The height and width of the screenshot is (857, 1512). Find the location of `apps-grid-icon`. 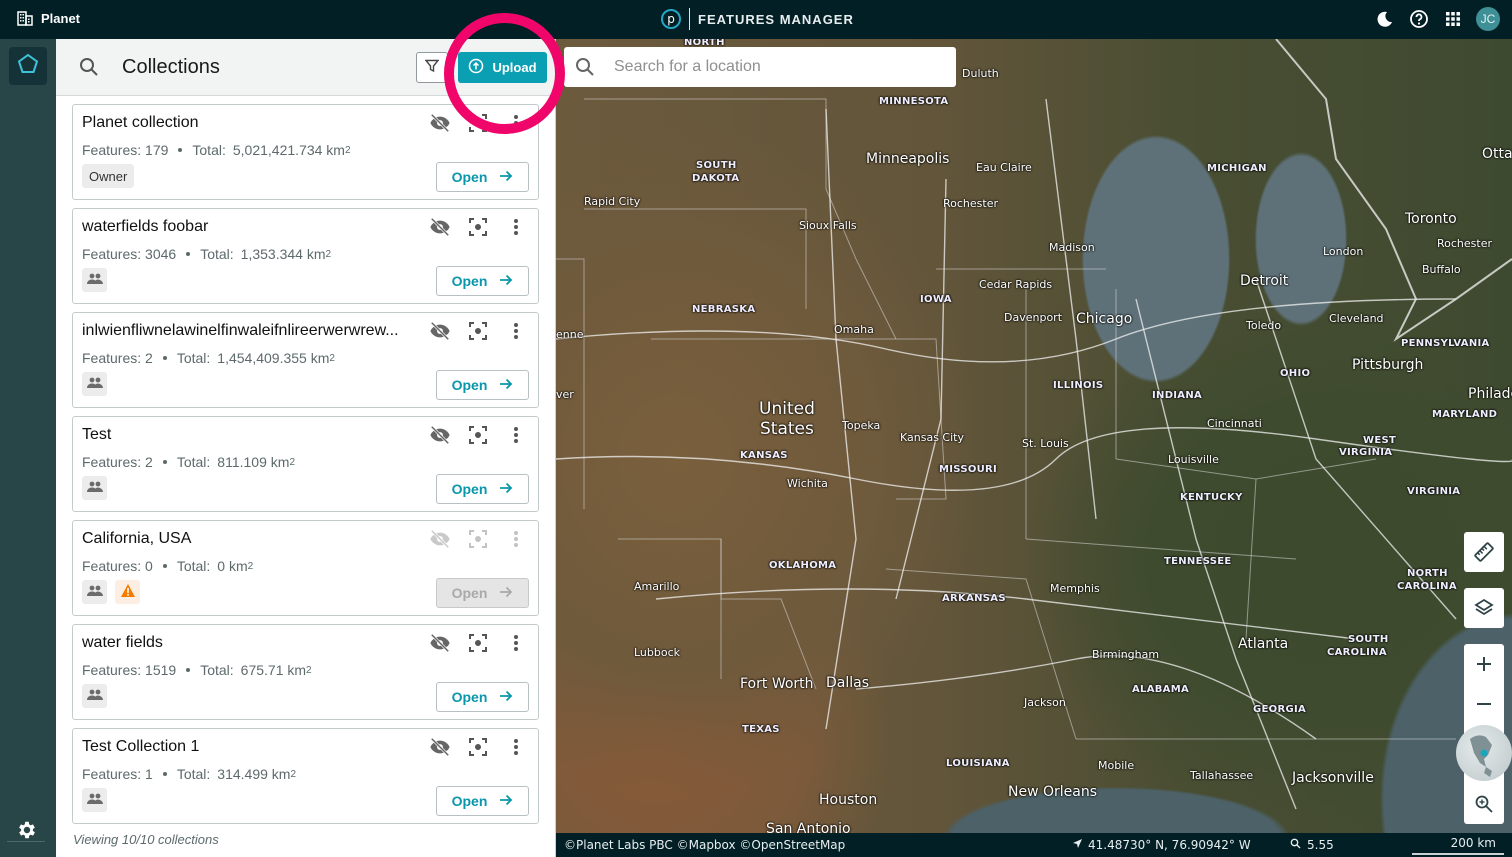

apps-grid-icon is located at coordinates (1453, 19).